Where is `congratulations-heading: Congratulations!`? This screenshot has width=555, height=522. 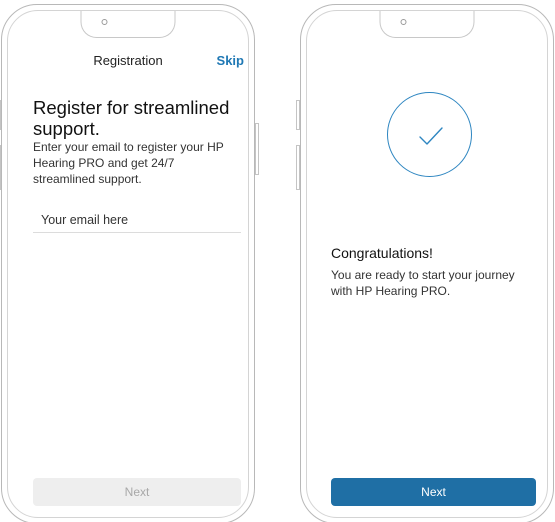 congratulations-heading: Congratulations! is located at coordinates (382, 253).